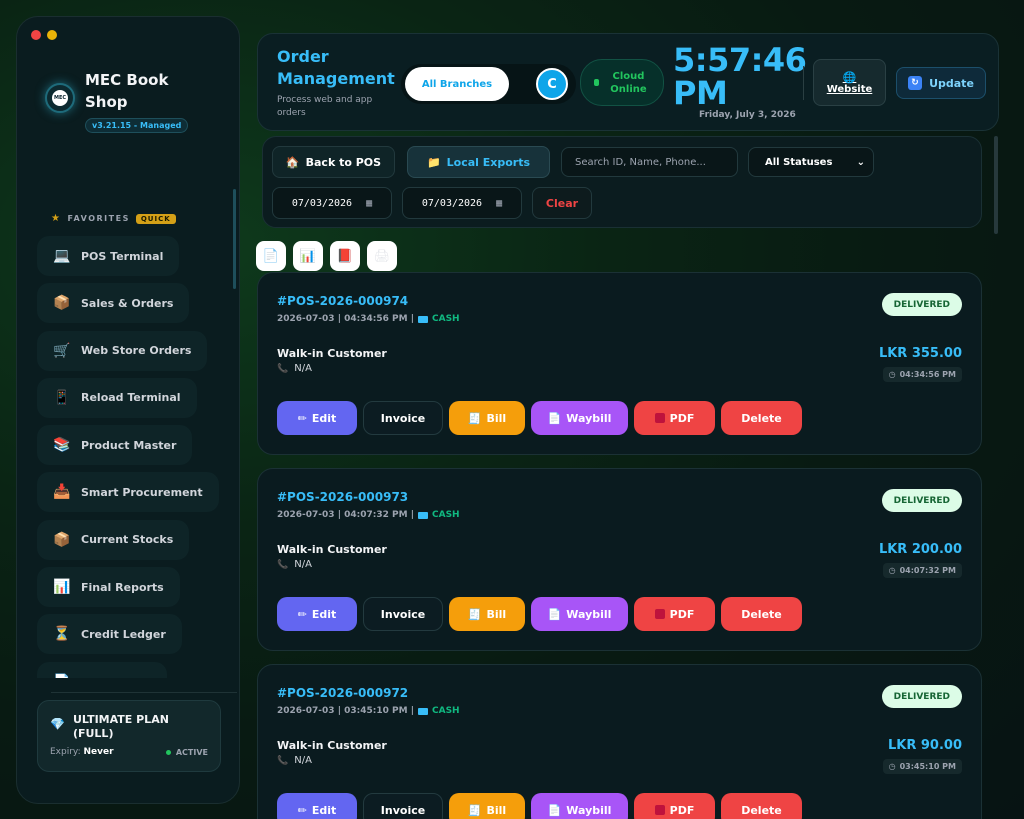  I want to click on phone-icon: 📞, so click(283, 564).